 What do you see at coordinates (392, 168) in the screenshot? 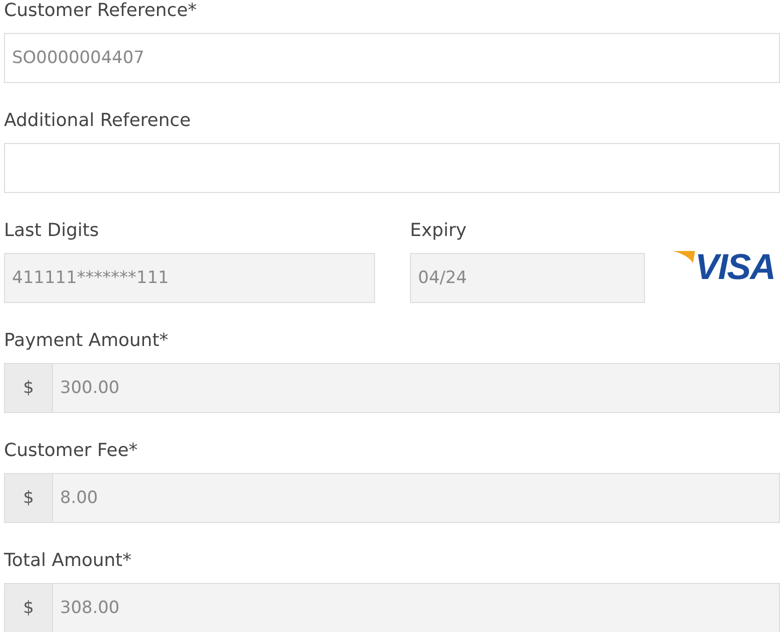
I see `text-field` at bounding box center [392, 168].